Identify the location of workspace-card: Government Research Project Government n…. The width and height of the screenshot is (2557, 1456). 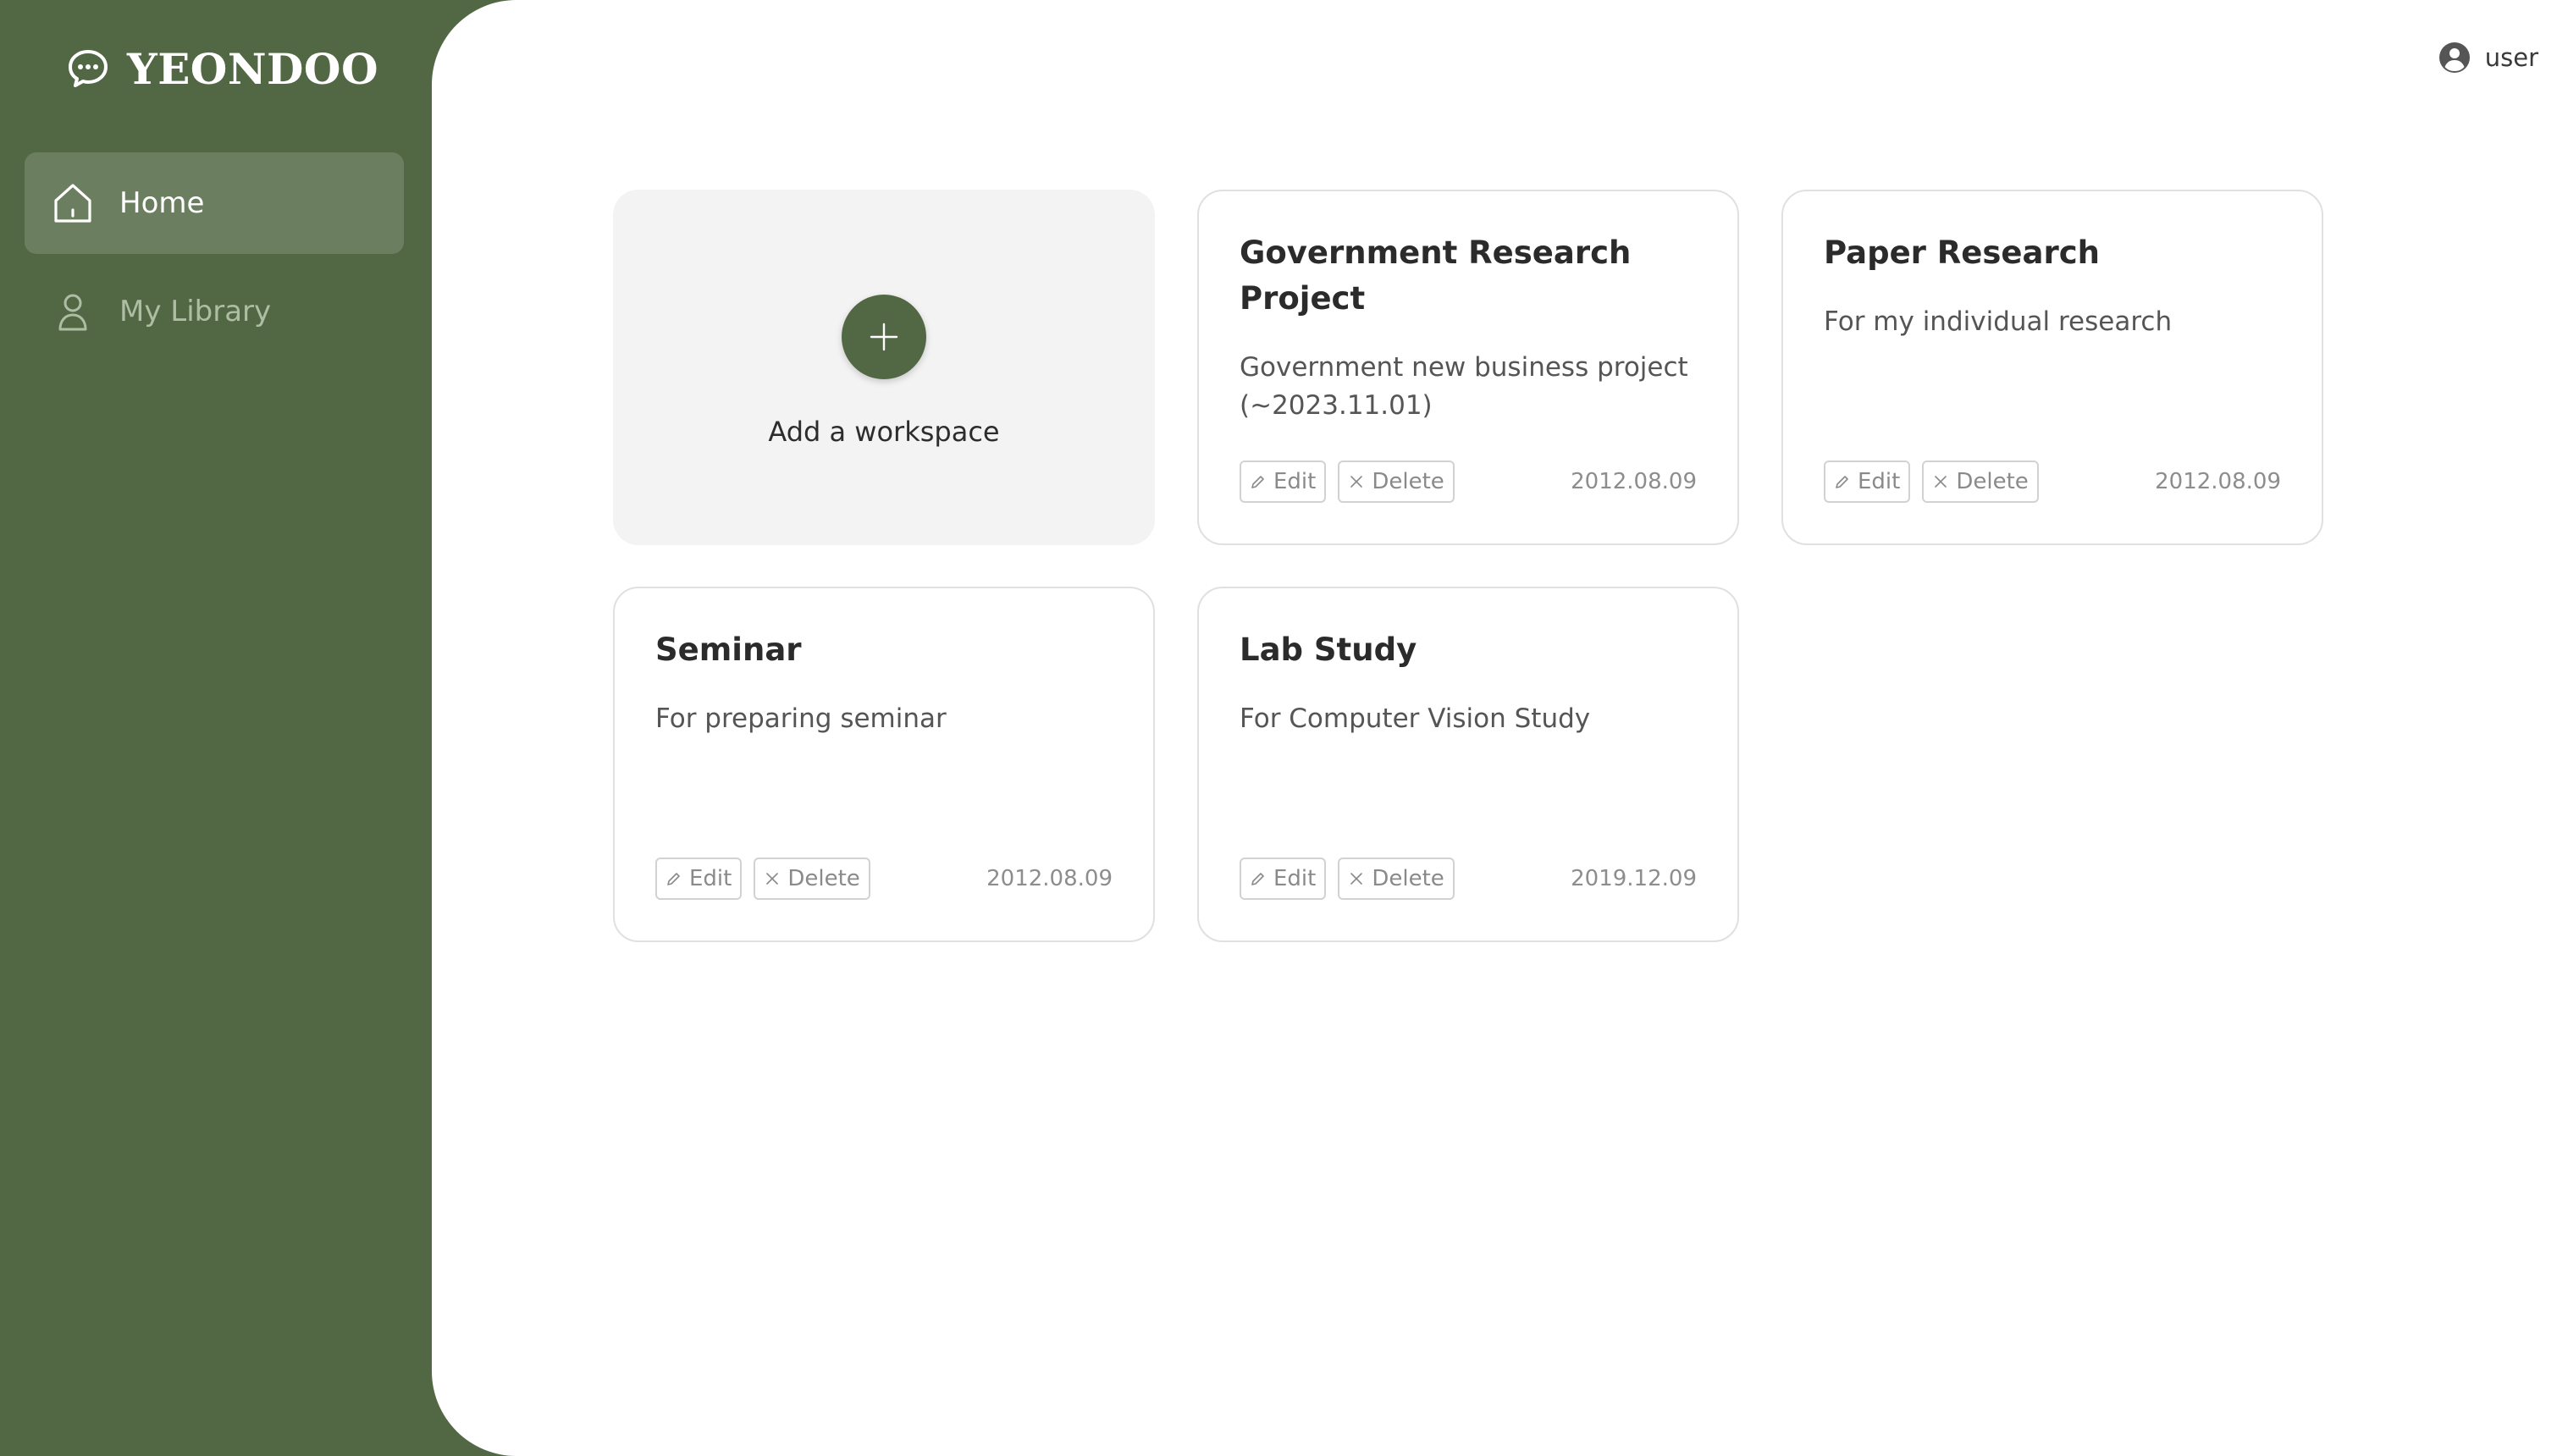
(1468, 368).